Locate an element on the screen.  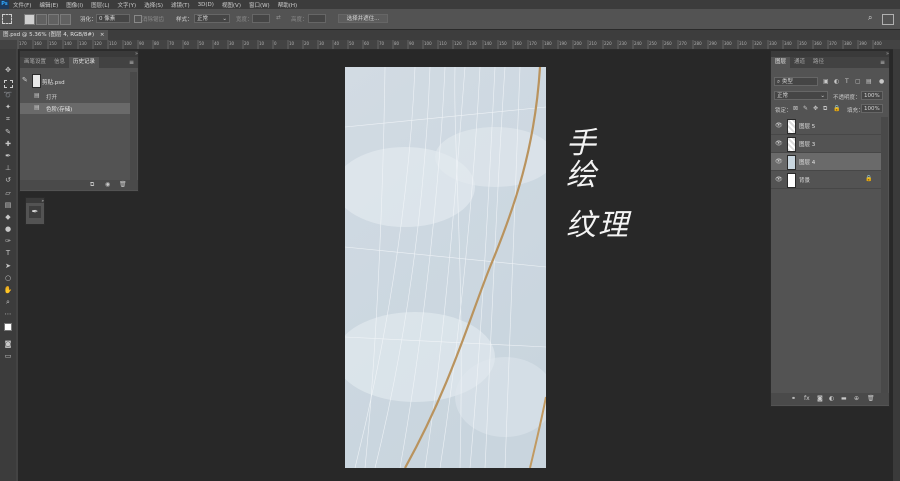
marquee-tool-preset-icon is located at coordinates (7, 19).